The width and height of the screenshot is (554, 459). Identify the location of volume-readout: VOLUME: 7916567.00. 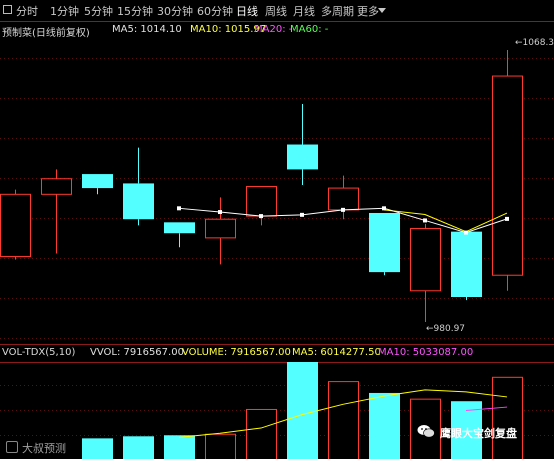
(236, 352).